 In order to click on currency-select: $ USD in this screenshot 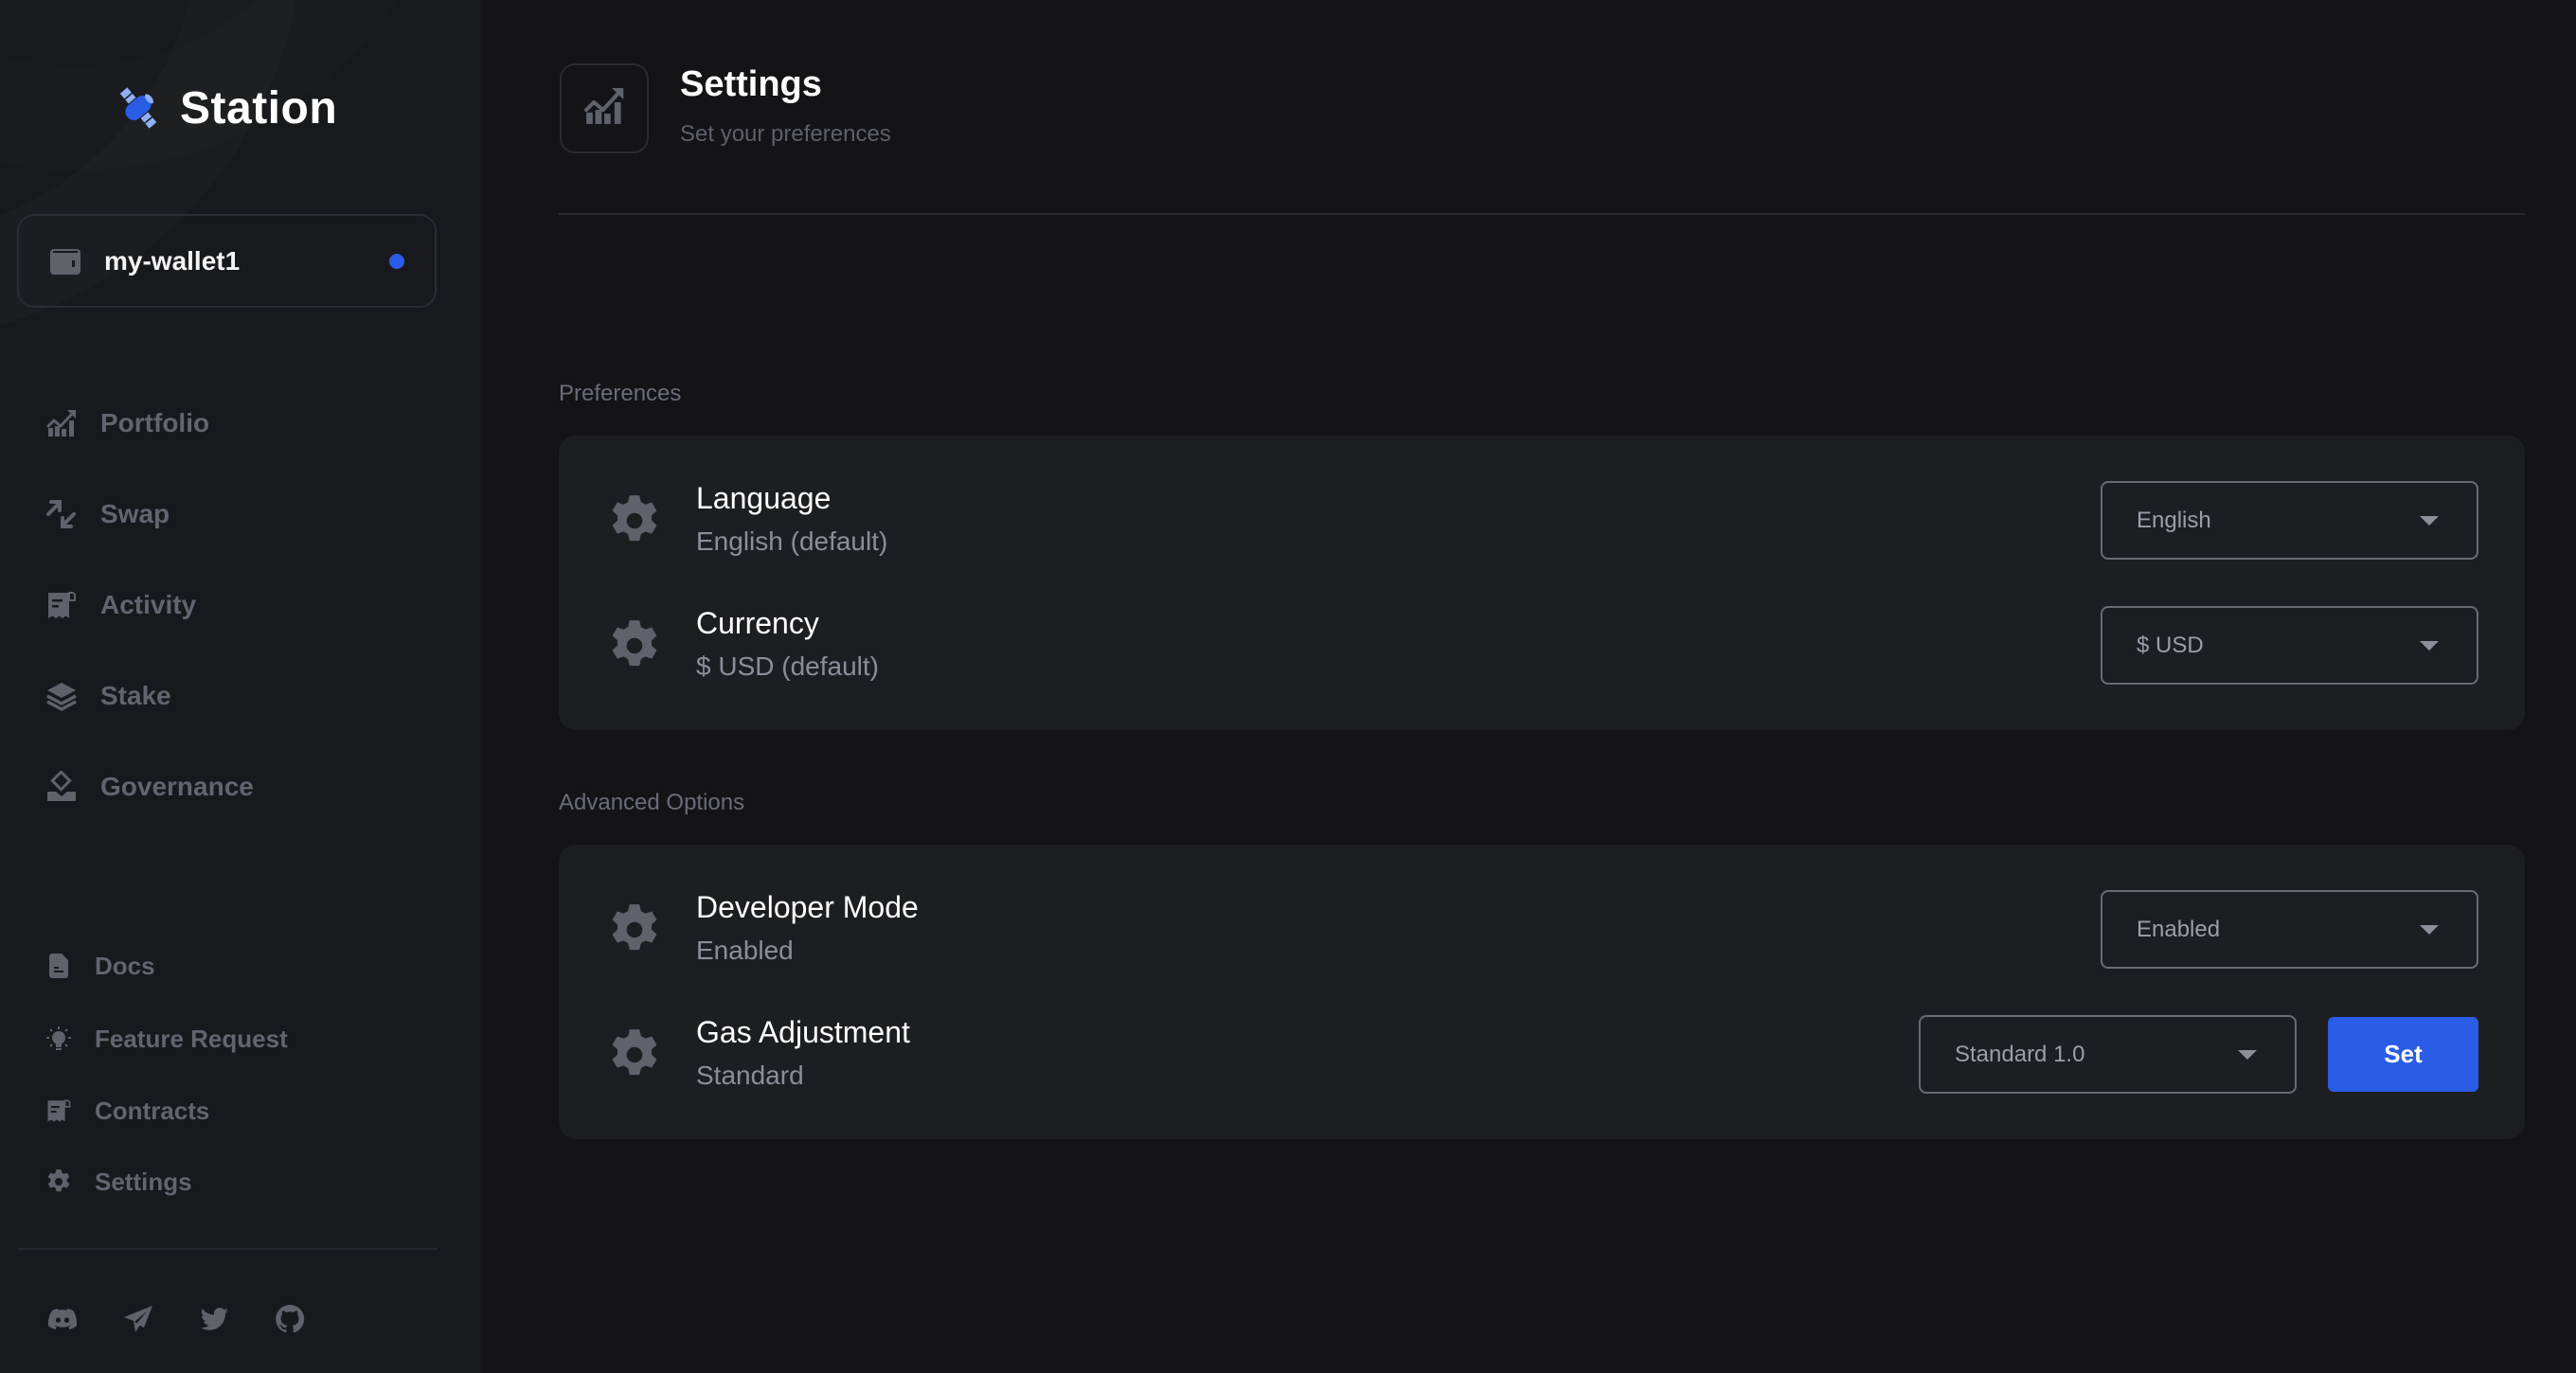, I will do `click(2289, 645)`.